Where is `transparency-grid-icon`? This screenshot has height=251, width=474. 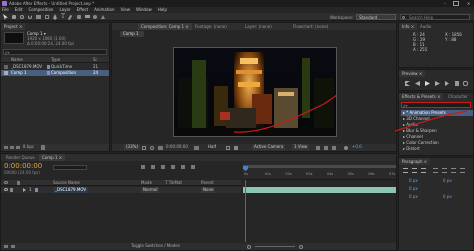
transparency-grid-icon is located at coordinates (236, 148).